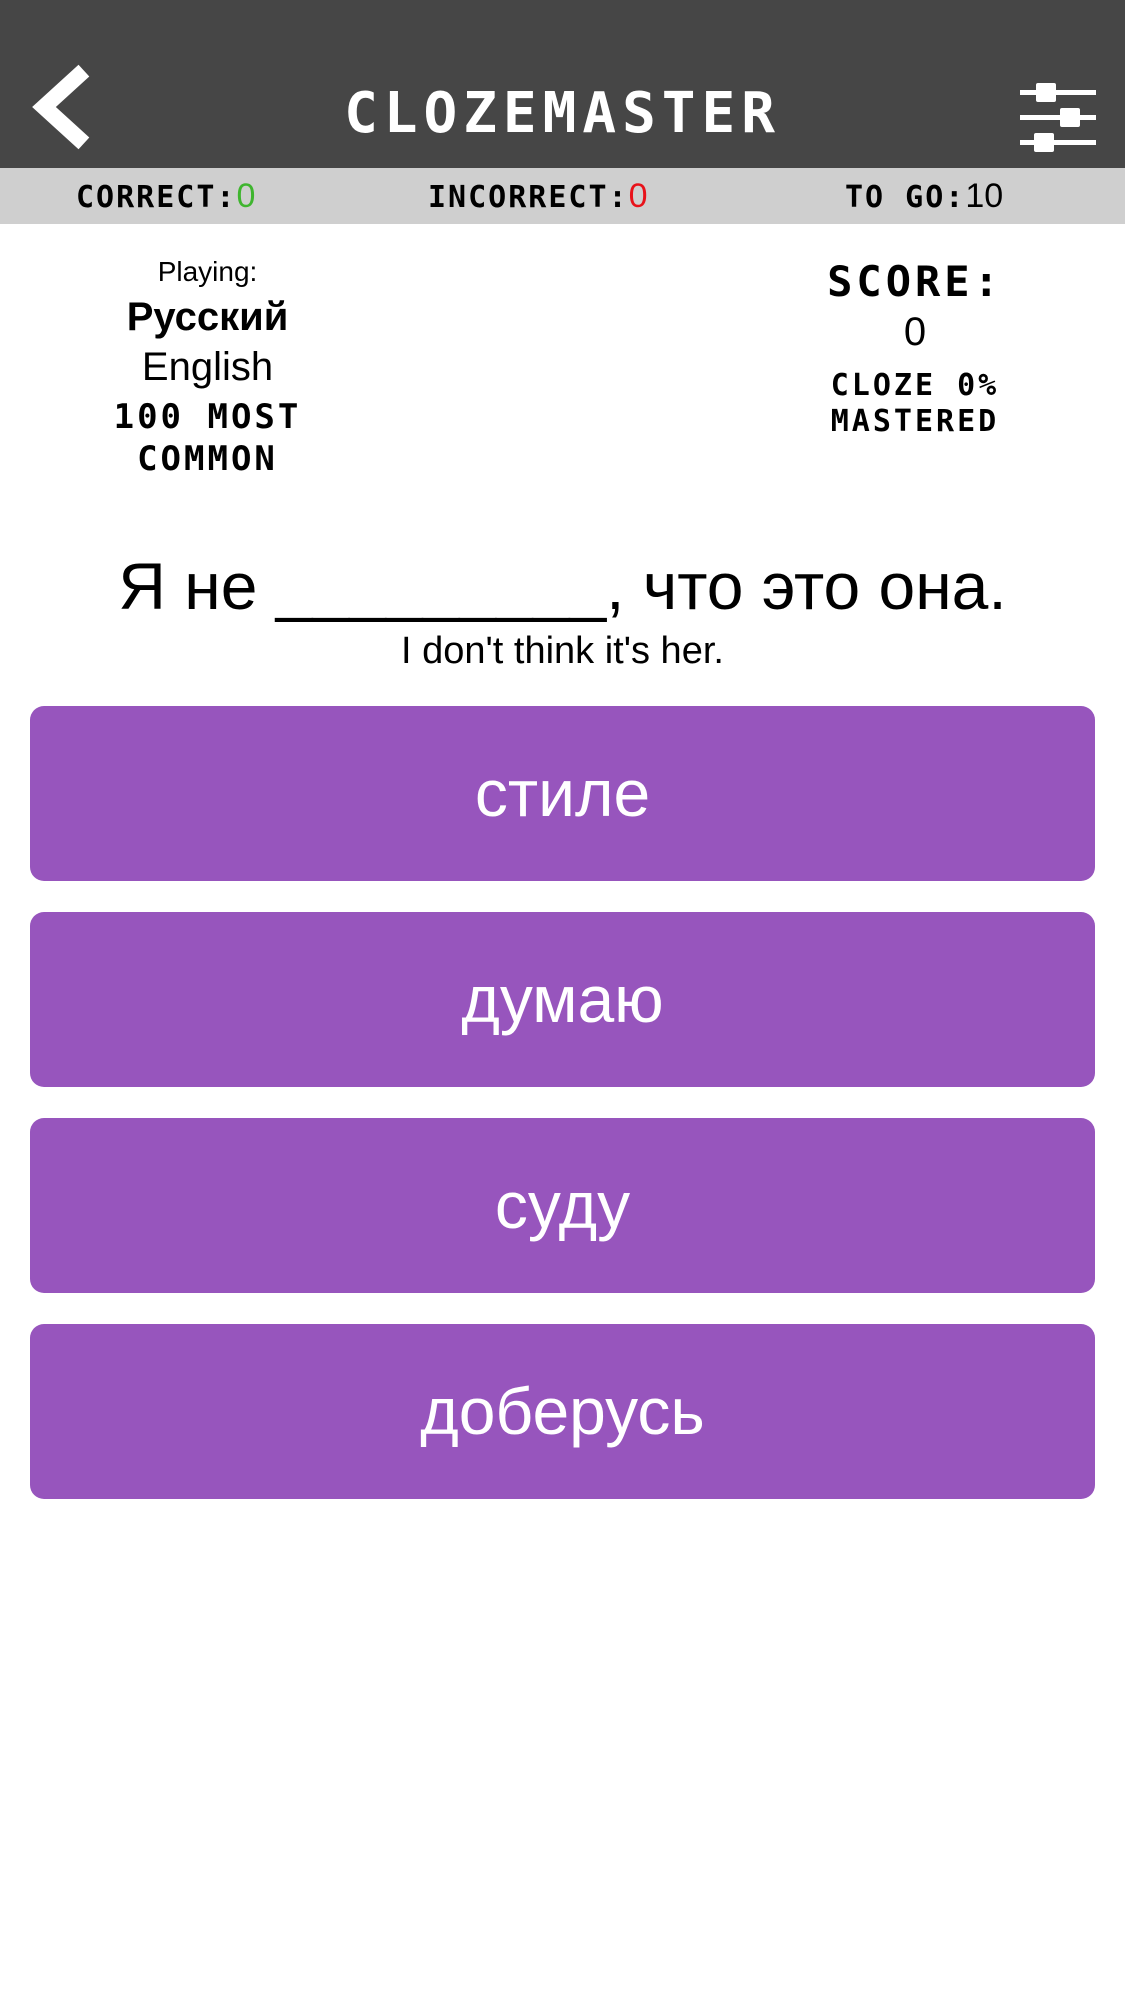 The width and height of the screenshot is (1125, 1999). What do you see at coordinates (441, 586) in the screenshot?
I see `sentence-blank: _________` at bounding box center [441, 586].